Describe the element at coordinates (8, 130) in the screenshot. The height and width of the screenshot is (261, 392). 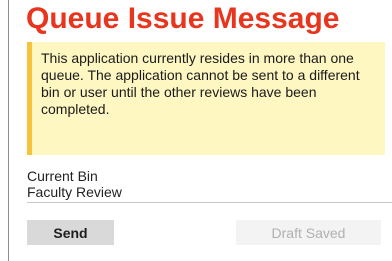
I see `panel-left-border` at that location.